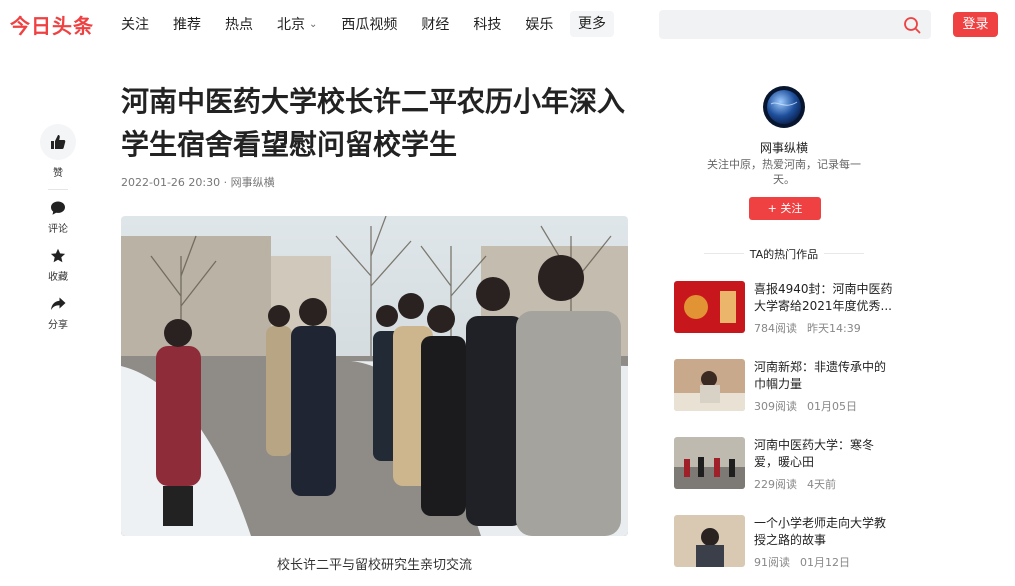 This screenshot has width=1015, height=586. I want to click on nav-item-recommend: 推荐, so click(187, 24).